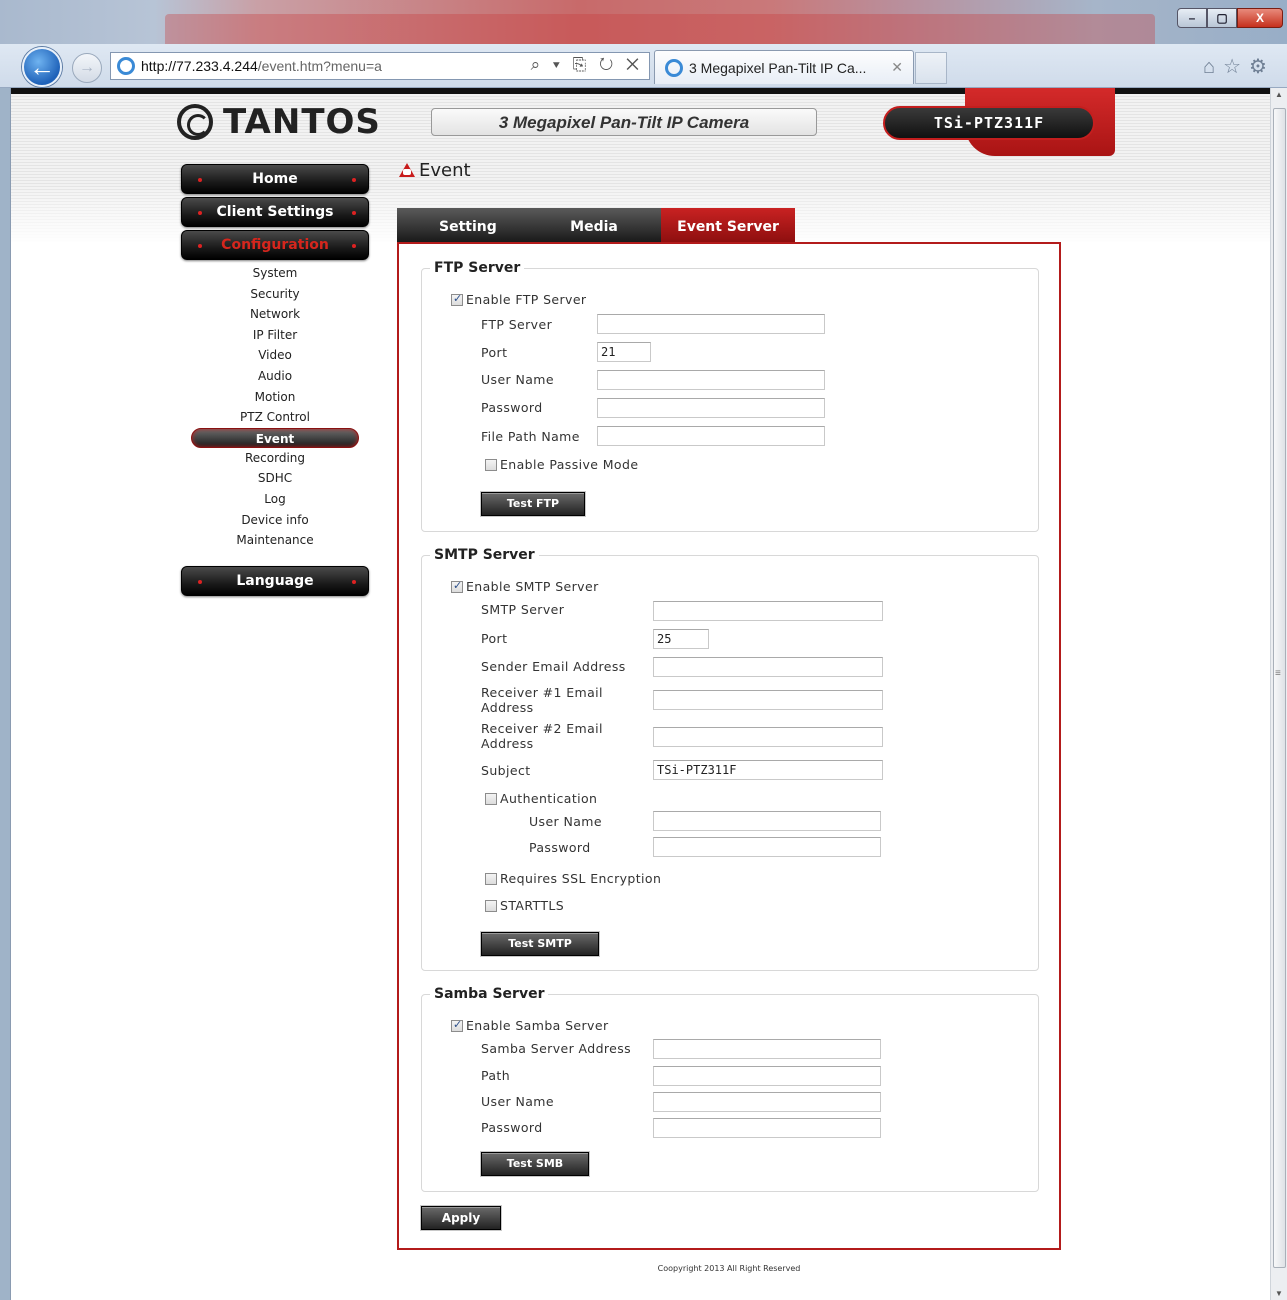 The height and width of the screenshot is (1300, 1287). What do you see at coordinates (279, 122) in the screenshot?
I see `tantos-logo: TANTOS` at bounding box center [279, 122].